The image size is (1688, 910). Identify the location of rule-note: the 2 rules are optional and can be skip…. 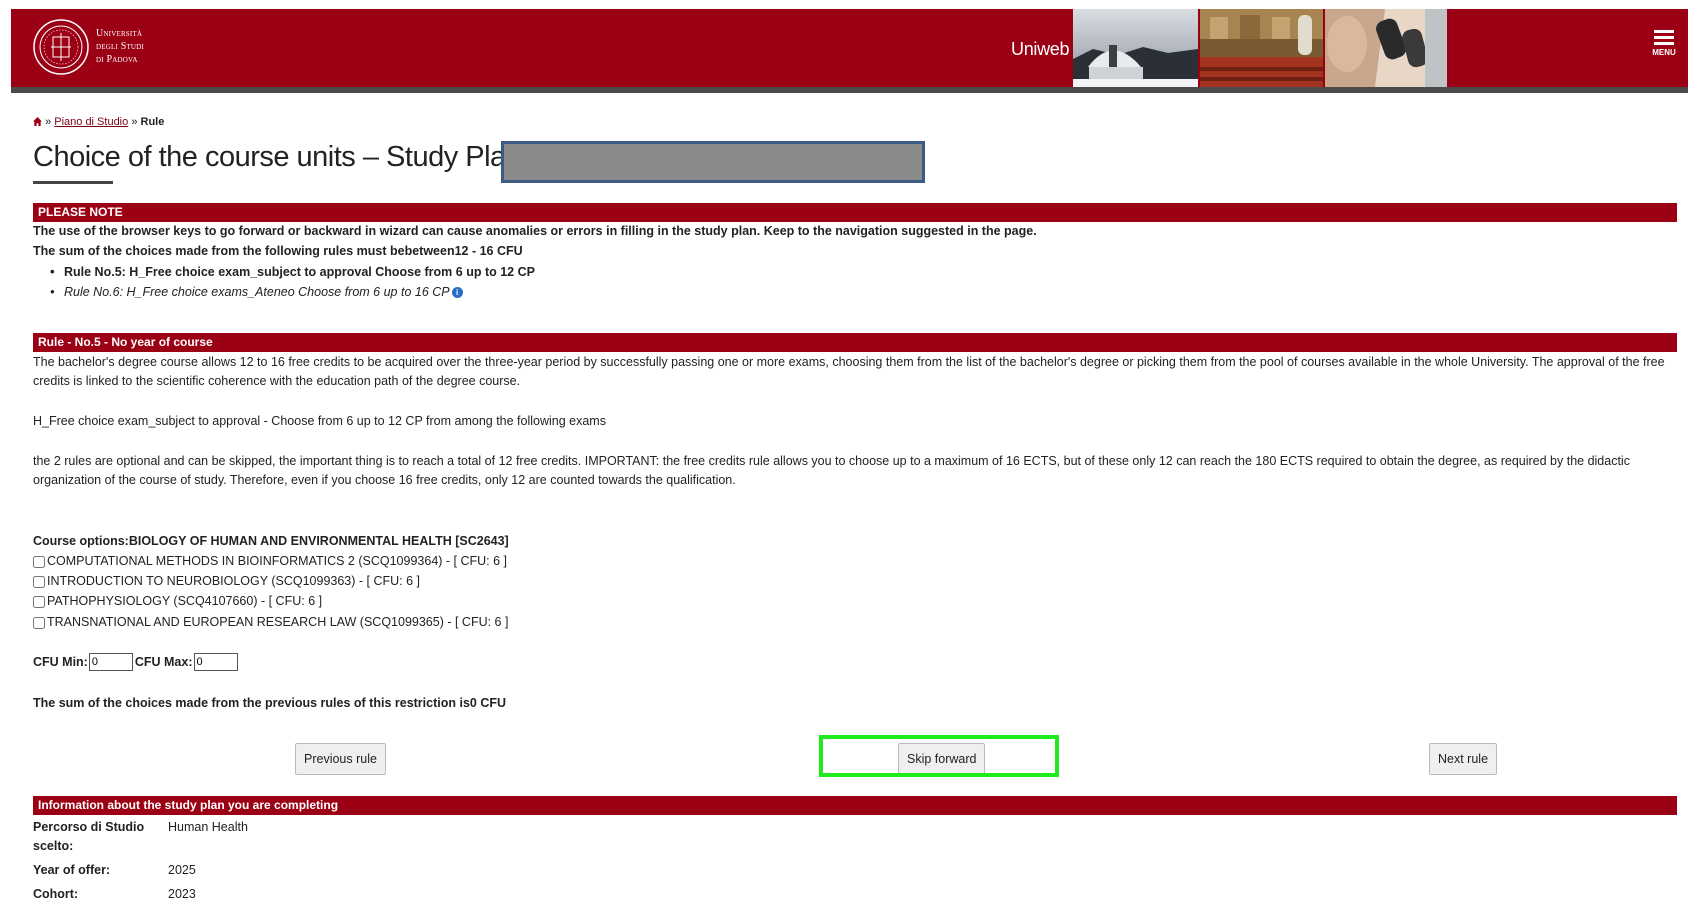
(831, 470).